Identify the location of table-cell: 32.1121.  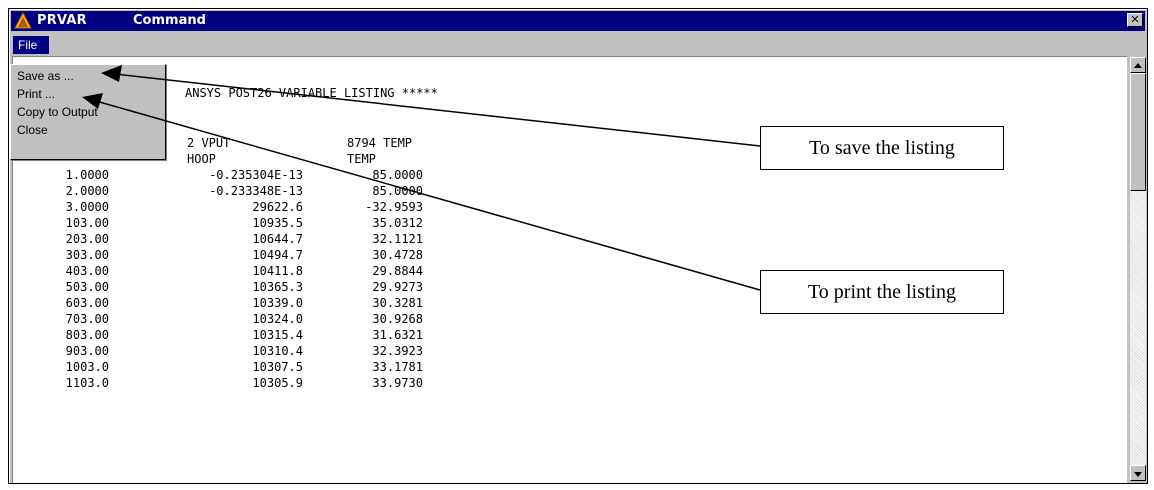
(397, 239).